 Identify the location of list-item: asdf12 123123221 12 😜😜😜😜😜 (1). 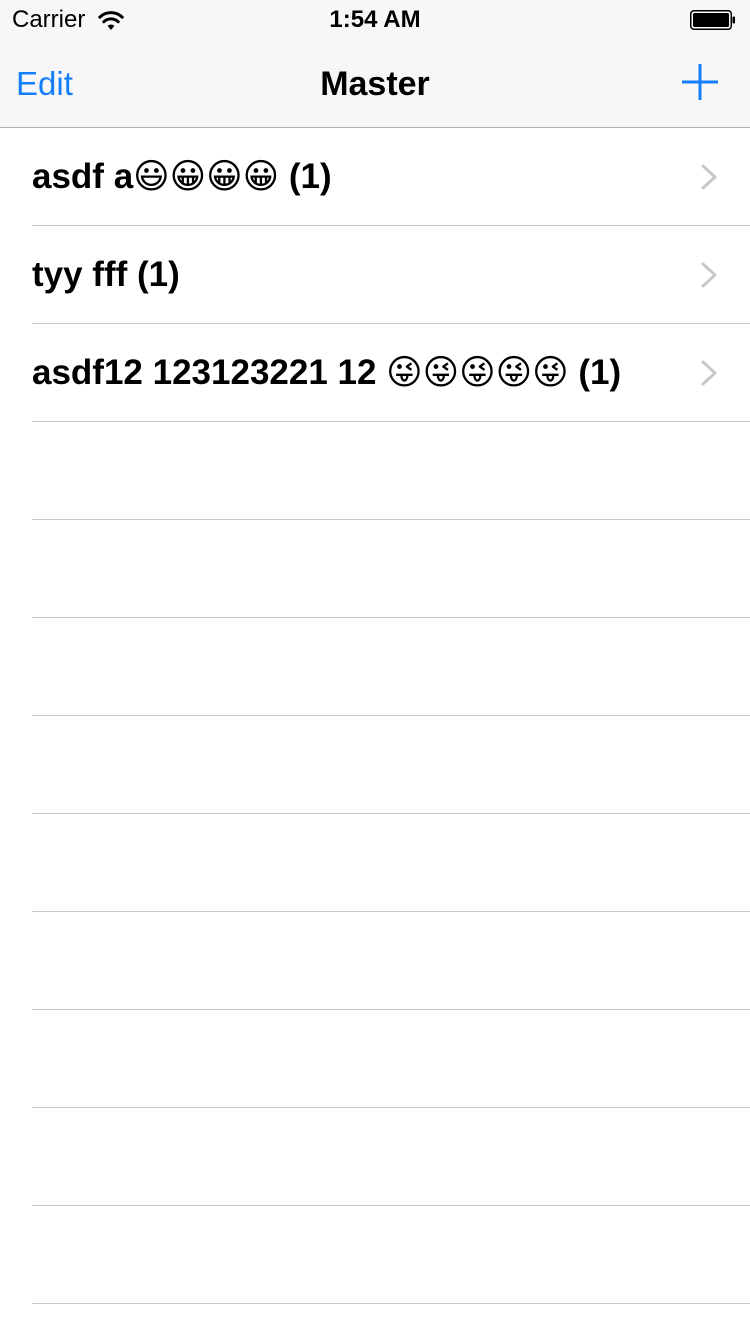
(375, 373).